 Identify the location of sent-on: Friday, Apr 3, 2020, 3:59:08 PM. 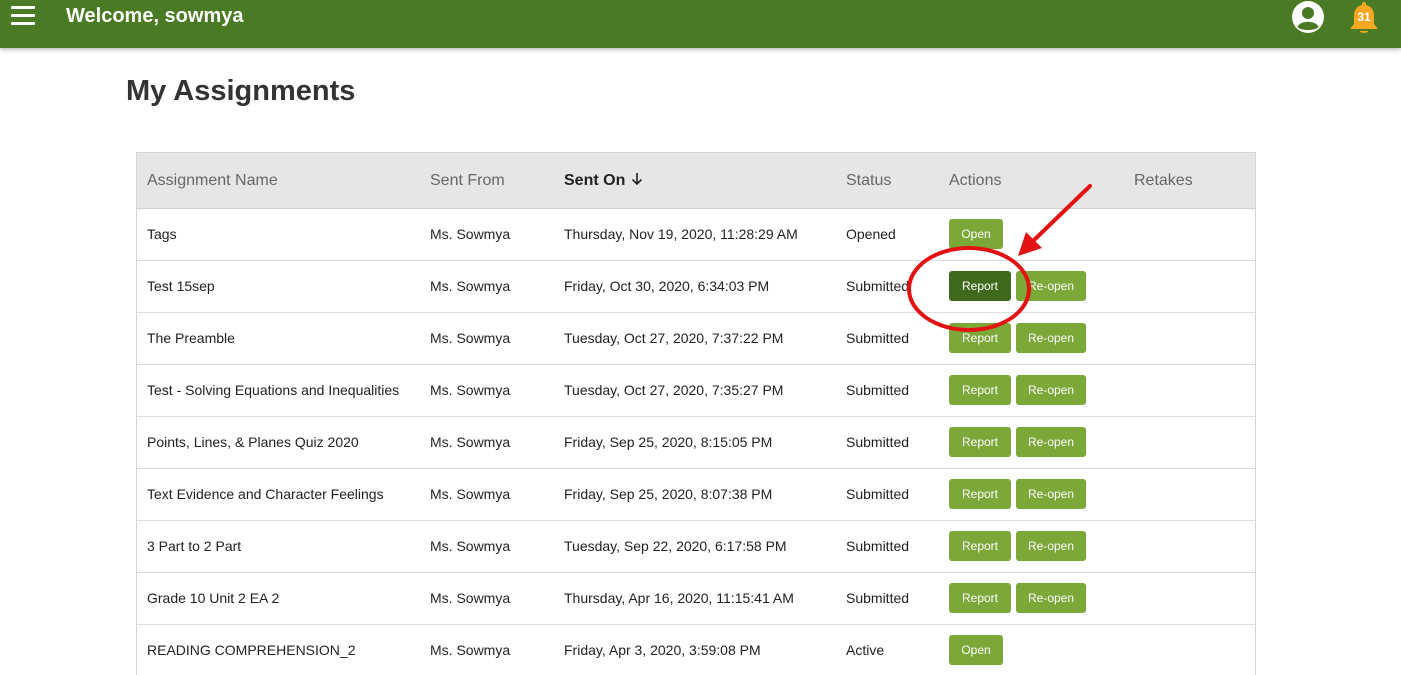
(662, 650).